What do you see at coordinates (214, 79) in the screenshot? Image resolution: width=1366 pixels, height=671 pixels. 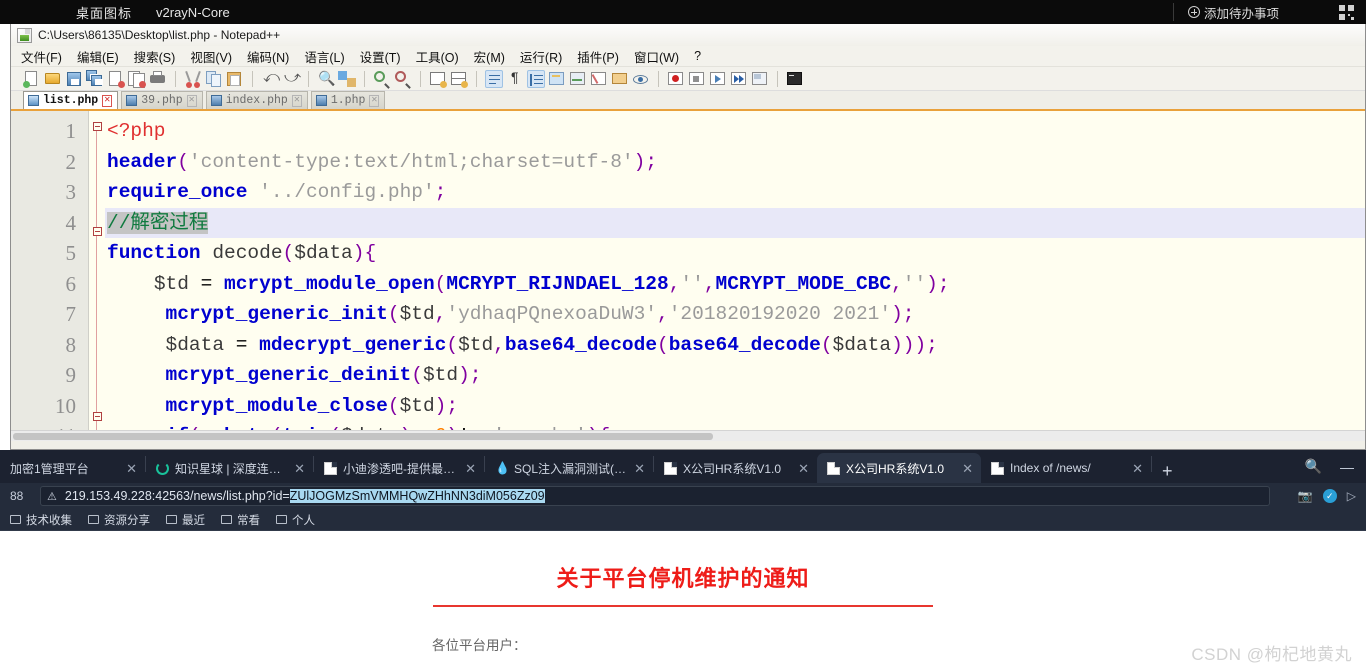 I see `copy-icon` at bounding box center [214, 79].